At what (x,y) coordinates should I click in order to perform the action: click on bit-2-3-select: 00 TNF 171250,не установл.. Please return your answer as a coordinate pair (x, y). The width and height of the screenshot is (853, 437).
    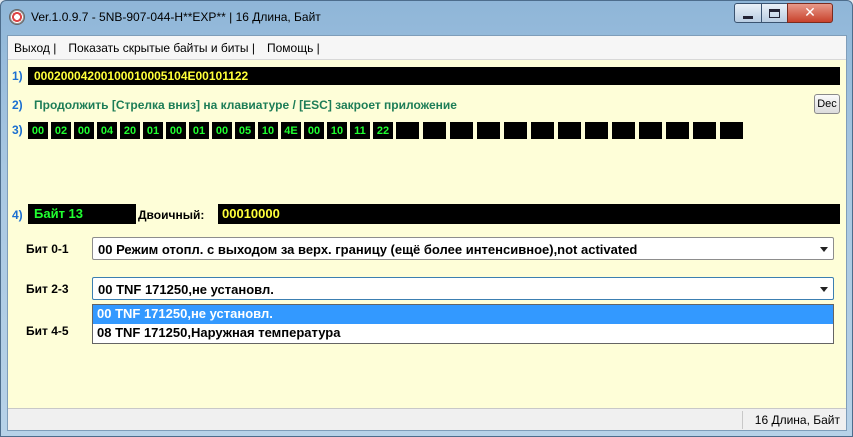
    Looking at the image, I should click on (463, 288).